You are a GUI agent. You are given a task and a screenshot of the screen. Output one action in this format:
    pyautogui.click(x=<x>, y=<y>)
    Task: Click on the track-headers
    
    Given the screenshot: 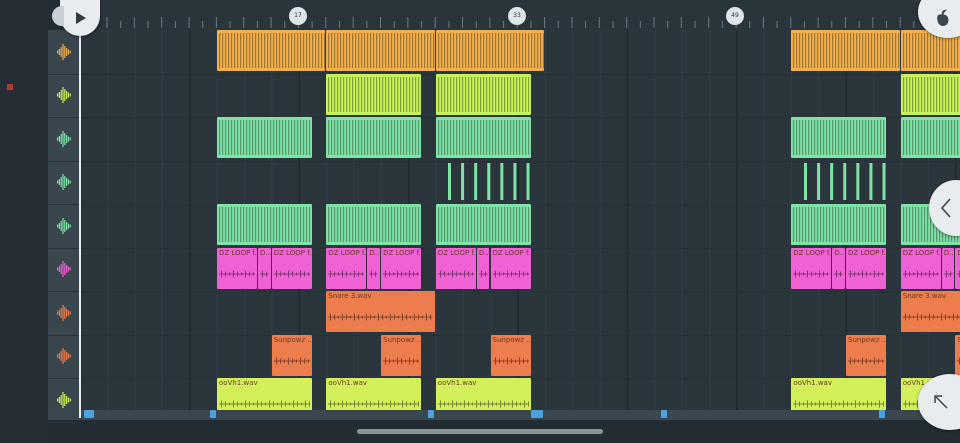 What is the action you would take?
    pyautogui.click(x=64, y=226)
    